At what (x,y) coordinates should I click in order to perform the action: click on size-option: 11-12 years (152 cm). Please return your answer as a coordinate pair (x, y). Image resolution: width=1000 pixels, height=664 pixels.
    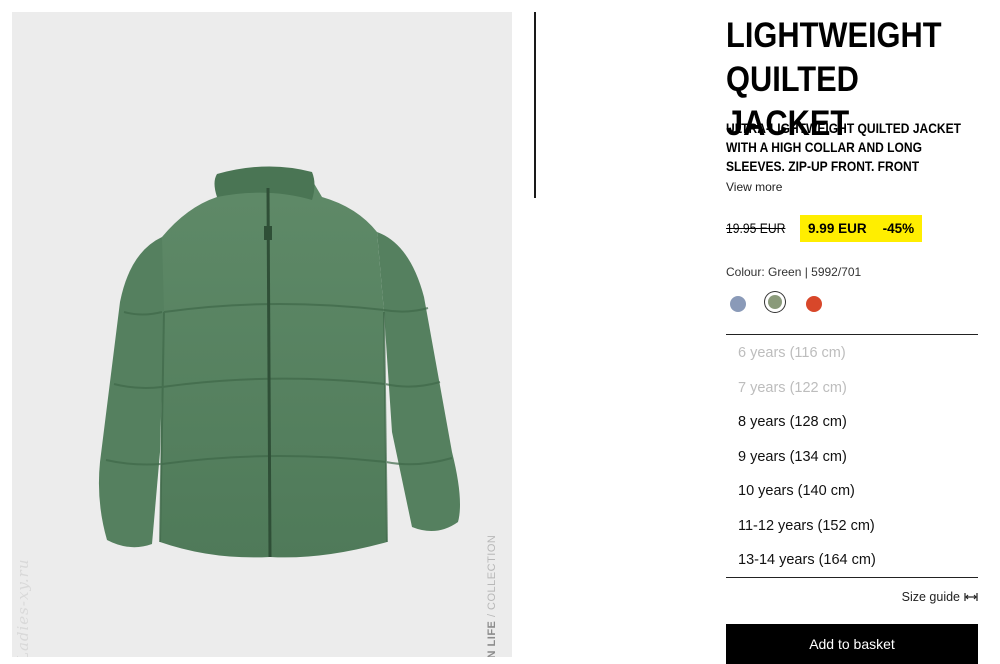
    Looking at the image, I should click on (852, 526).